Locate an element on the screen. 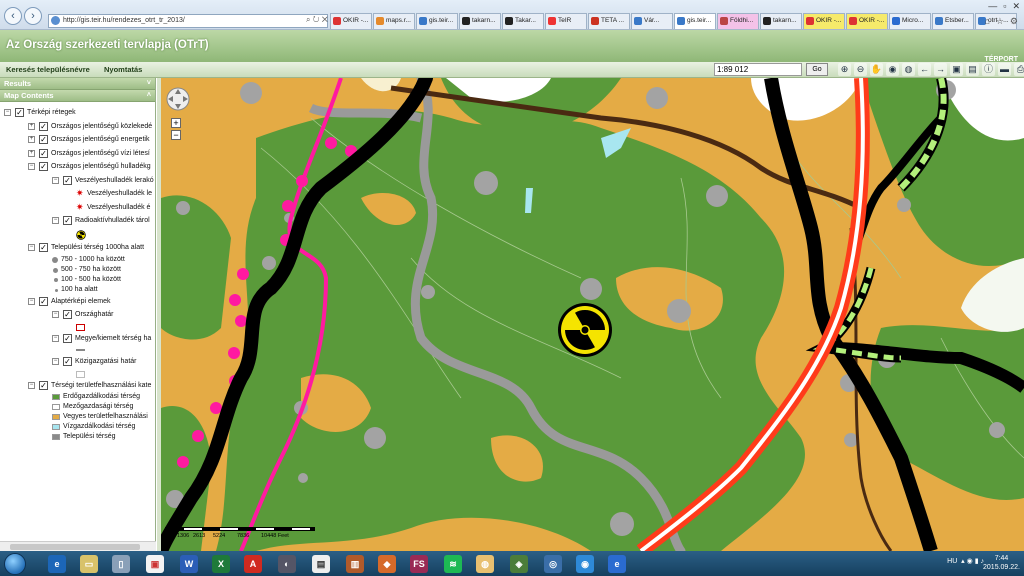 This screenshot has width=1024, height=576. scroll-thumb is located at coordinates (75, 547).